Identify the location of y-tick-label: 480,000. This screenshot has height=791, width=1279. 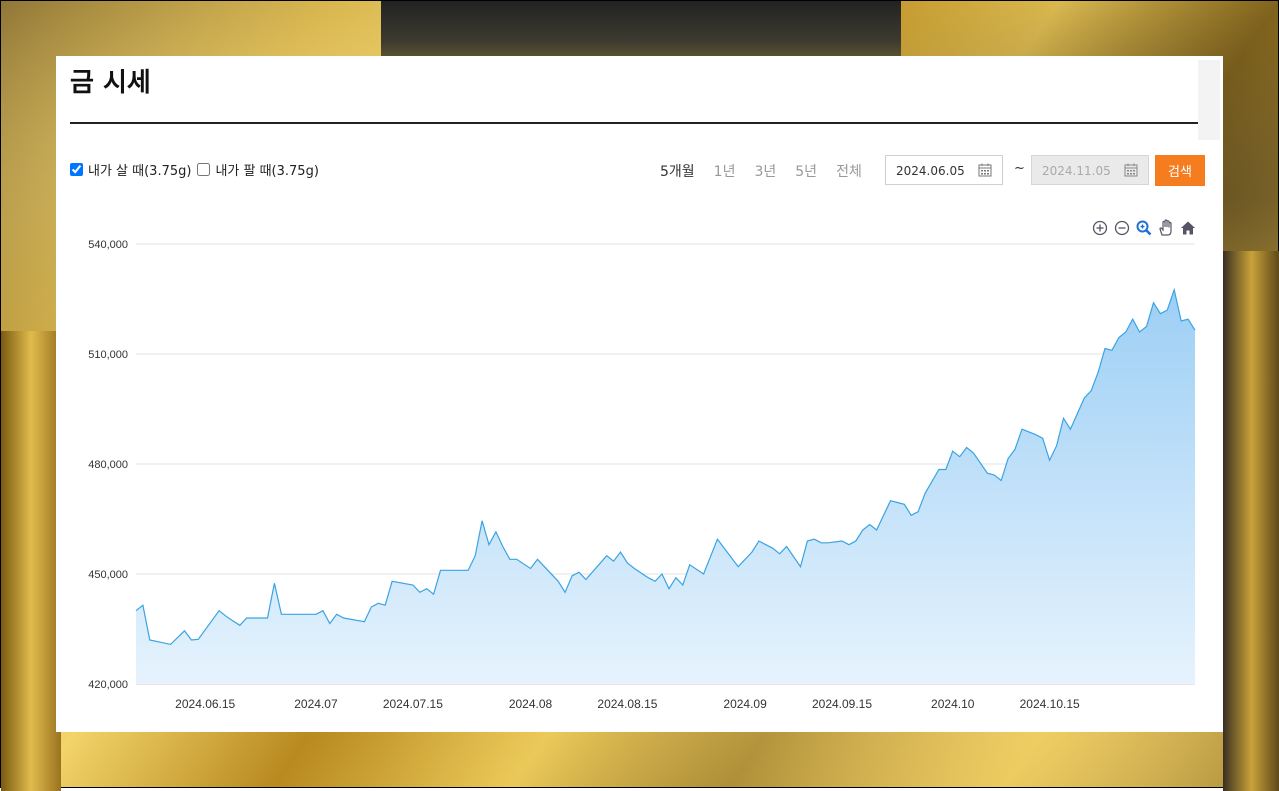
(108, 465).